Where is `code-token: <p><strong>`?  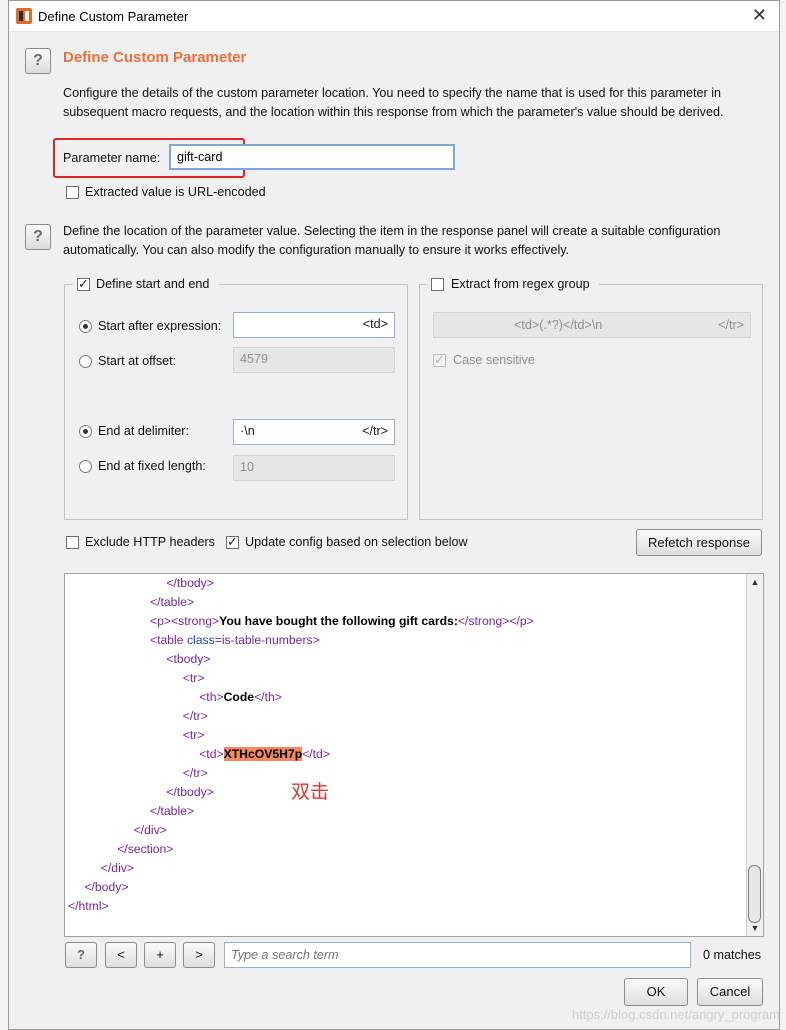 code-token: <p><strong> is located at coordinates (185, 621).